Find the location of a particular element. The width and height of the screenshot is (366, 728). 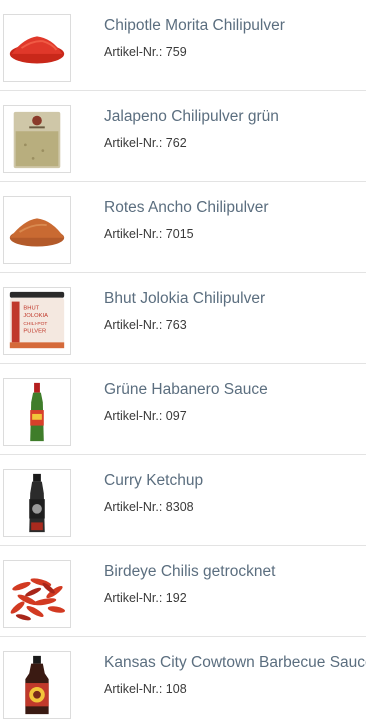

product-sku: Artikel-Nr.: 7015 is located at coordinates (149, 234).